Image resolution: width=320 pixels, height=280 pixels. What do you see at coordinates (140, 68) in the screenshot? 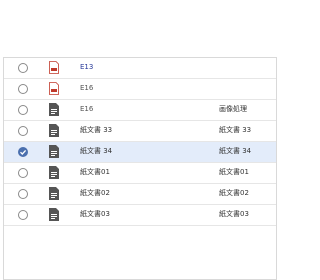
I see `list-row-0: E13` at bounding box center [140, 68].